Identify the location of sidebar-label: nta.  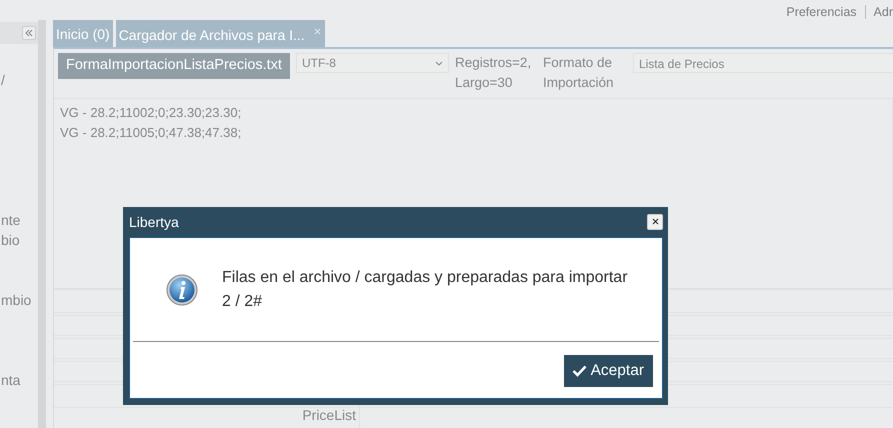
(10, 380).